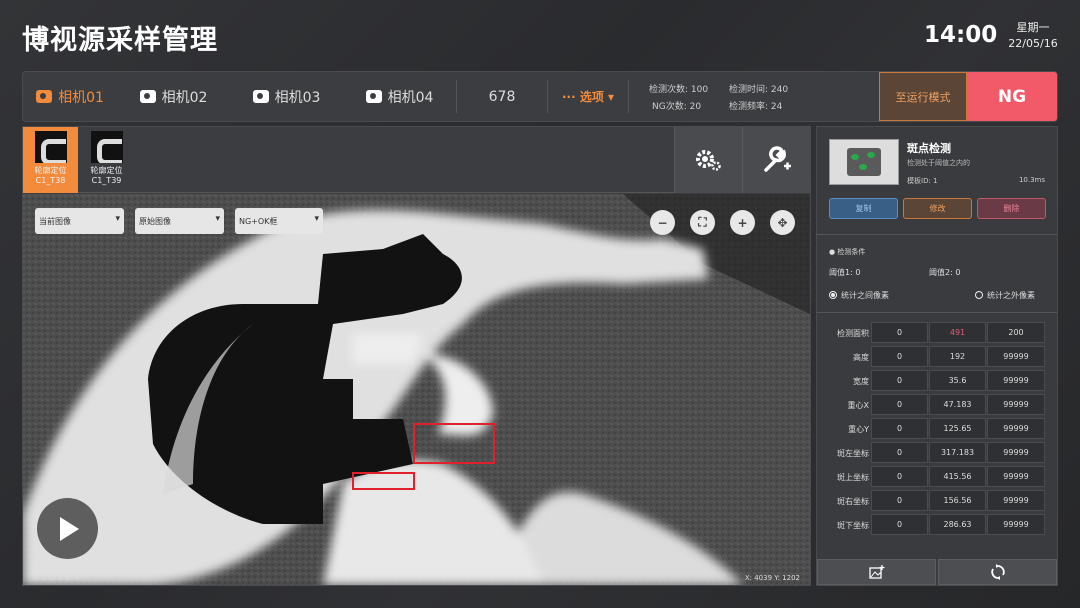  Describe the element at coordinates (957, 452) in the screenshot. I see `value-field: 317.183` at that location.